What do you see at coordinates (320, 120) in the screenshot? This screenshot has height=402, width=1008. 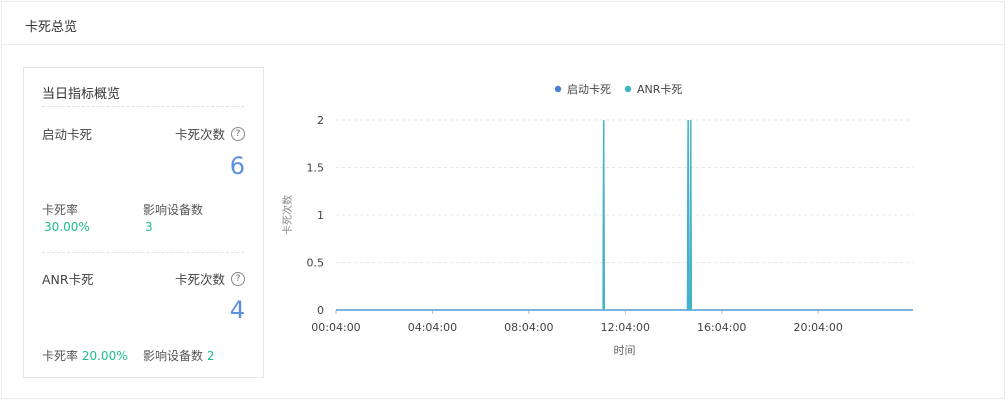 I see `y-tick-label: 2` at bounding box center [320, 120].